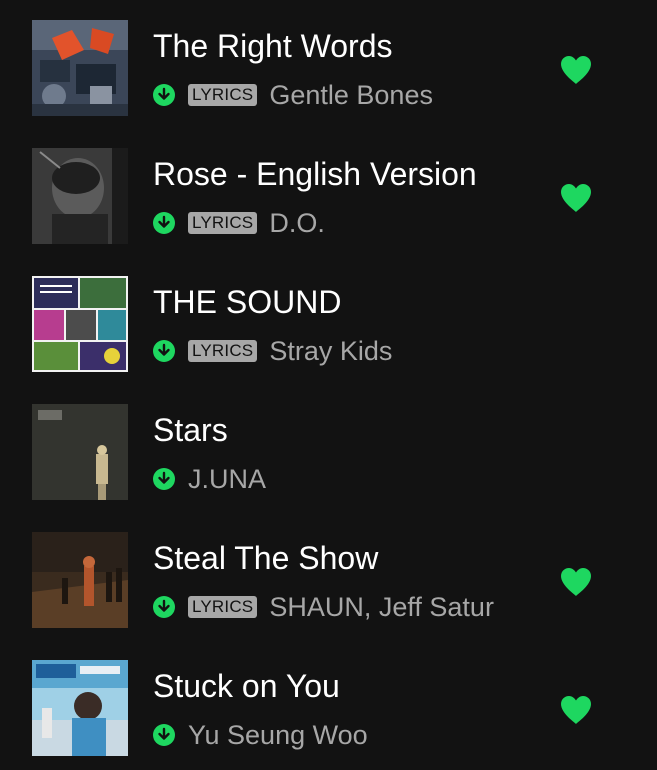 The height and width of the screenshot is (770, 657). What do you see at coordinates (328, 708) in the screenshot?
I see `track-row: Stuck on You Yu Seung Woo` at bounding box center [328, 708].